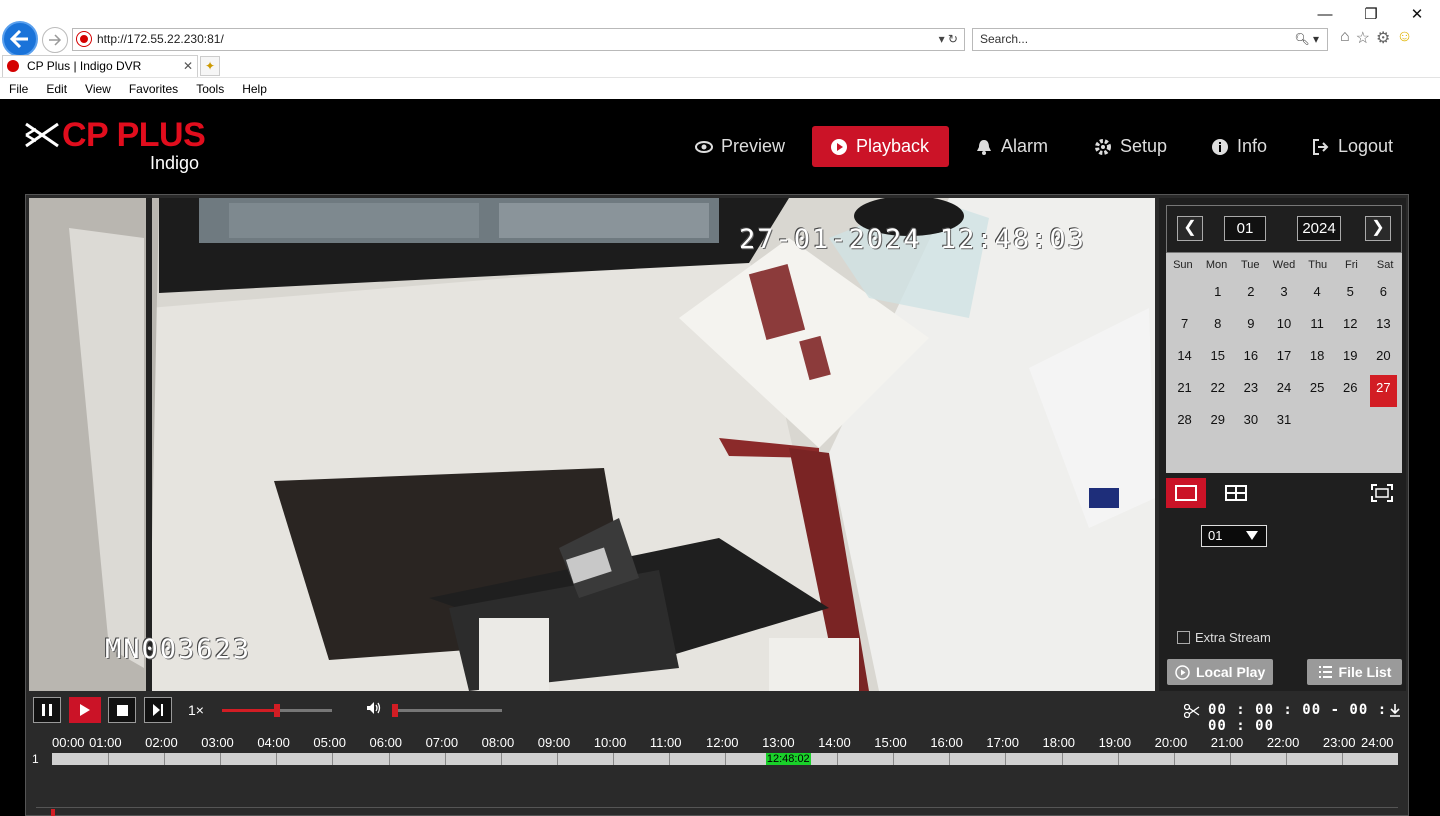 The image size is (1440, 816). What do you see at coordinates (1217, 423) in the screenshot?
I see `calendar-day: 29` at bounding box center [1217, 423].